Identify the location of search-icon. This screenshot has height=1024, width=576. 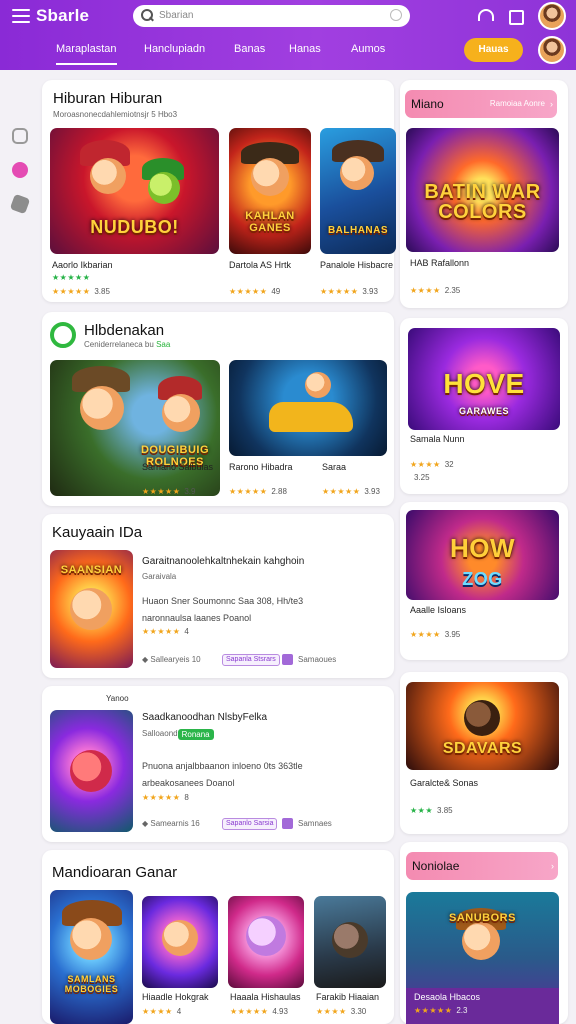
(147, 15).